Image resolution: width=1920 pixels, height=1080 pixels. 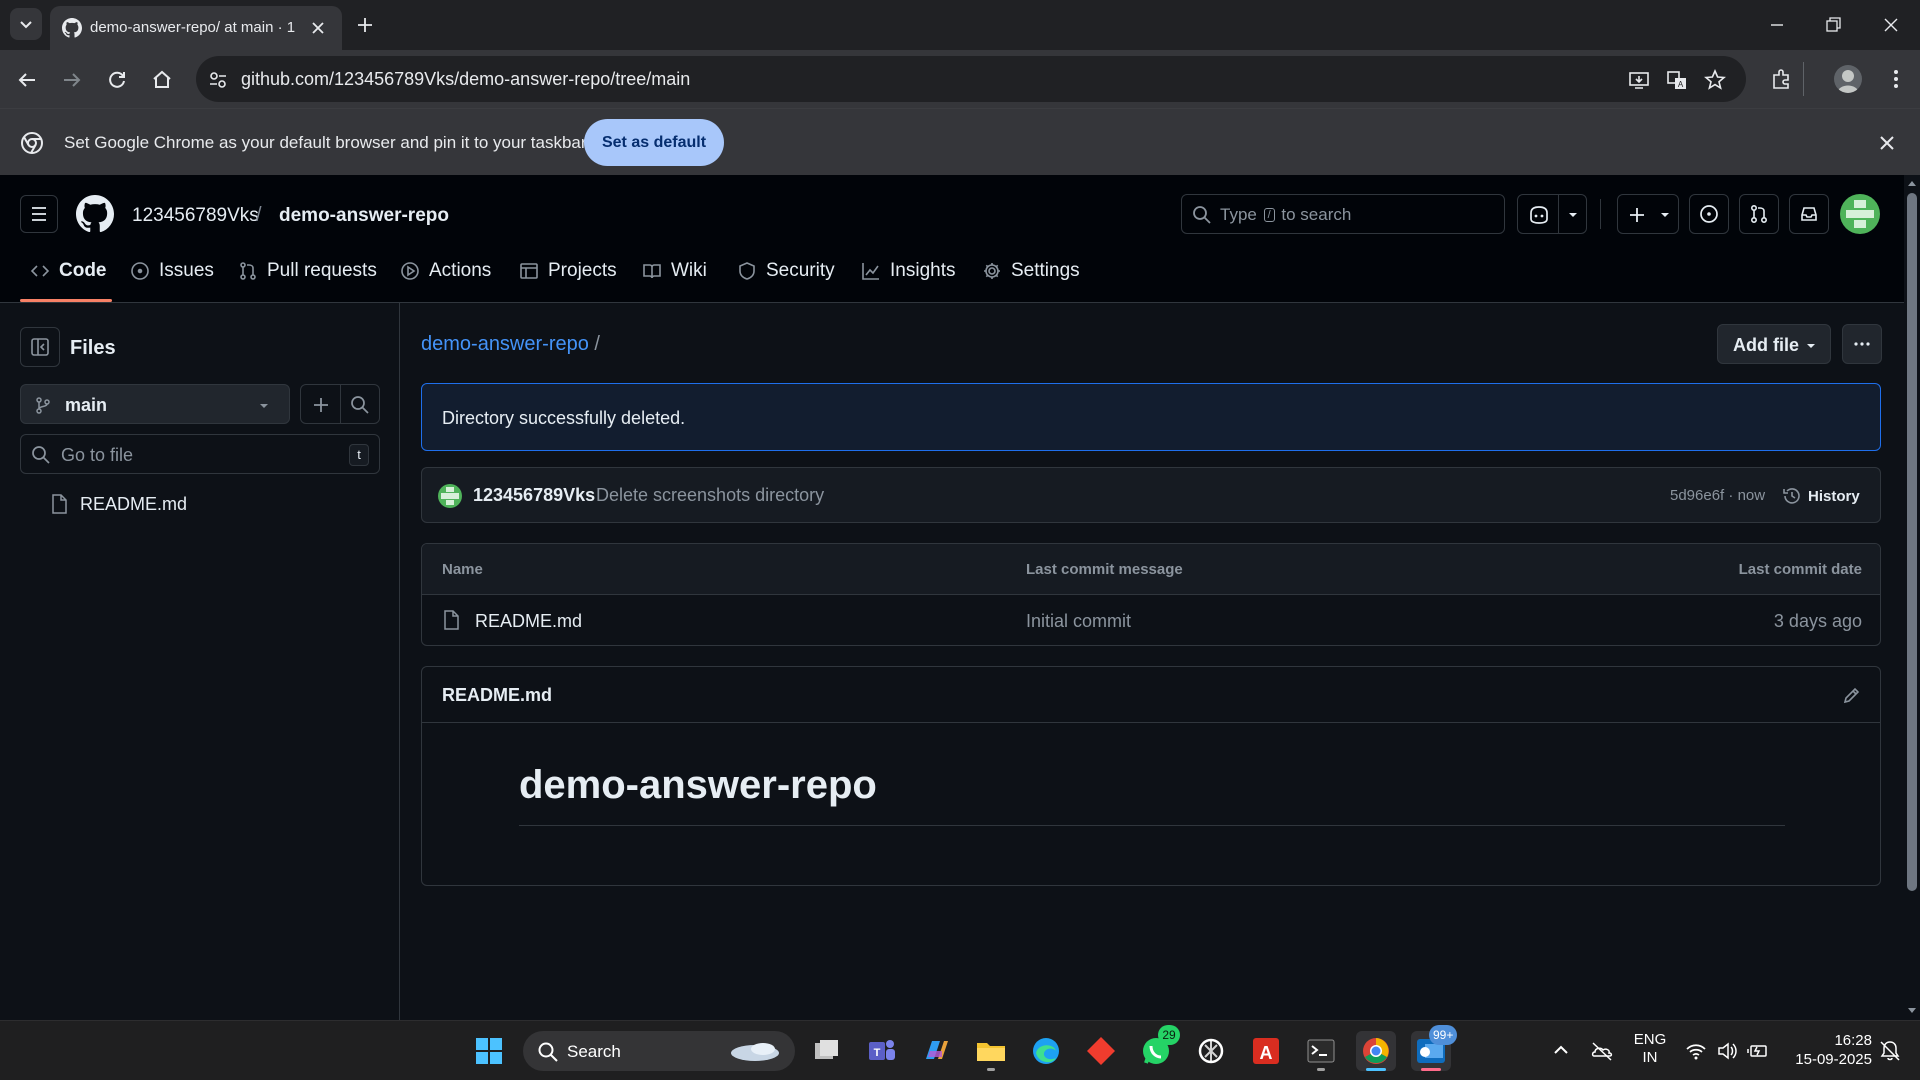 What do you see at coordinates (534, 495) in the screenshot?
I see `commit-author: 123456789Vks` at bounding box center [534, 495].